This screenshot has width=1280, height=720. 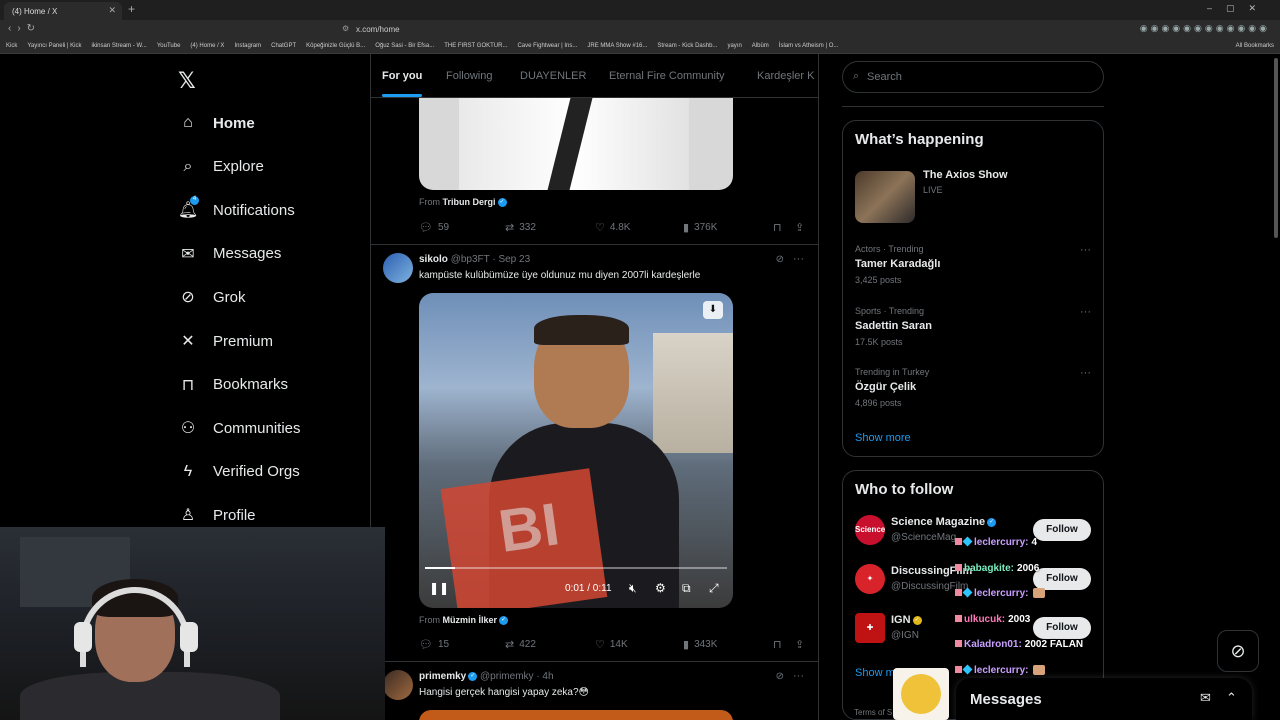 What do you see at coordinates (906, 620) in the screenshot?
I see `account-name: IGN ✓` at bounding box center [906, 620].